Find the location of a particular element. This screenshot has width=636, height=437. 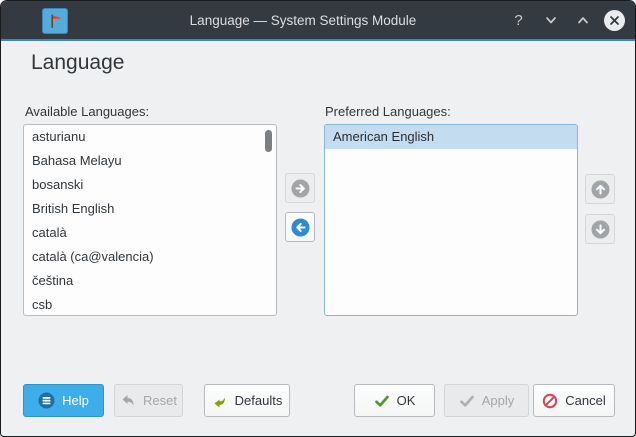

remove-language-button is located at coordinates (300, 227).